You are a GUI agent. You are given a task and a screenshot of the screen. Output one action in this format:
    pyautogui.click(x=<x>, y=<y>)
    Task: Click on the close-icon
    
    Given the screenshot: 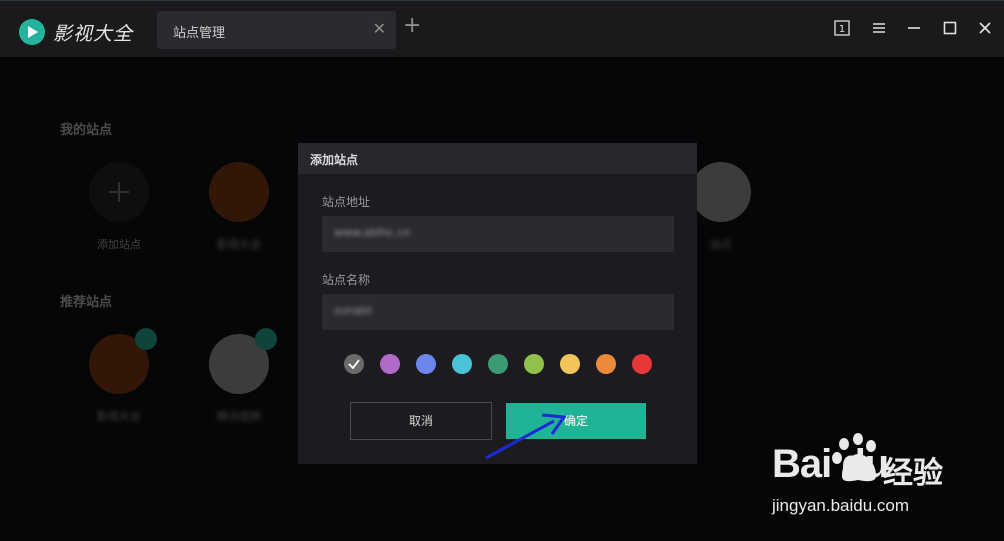 What is the action you would take?
    pyautogui.click(x=986, y=29)
    